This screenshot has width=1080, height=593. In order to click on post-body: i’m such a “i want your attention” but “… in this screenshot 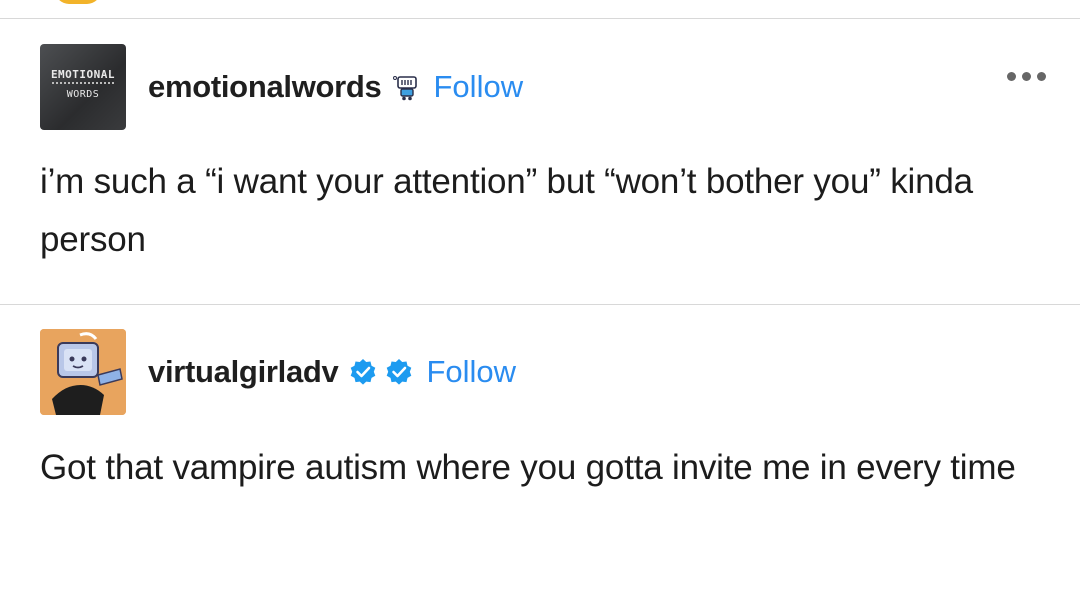, I will do `click(506, 210)`.